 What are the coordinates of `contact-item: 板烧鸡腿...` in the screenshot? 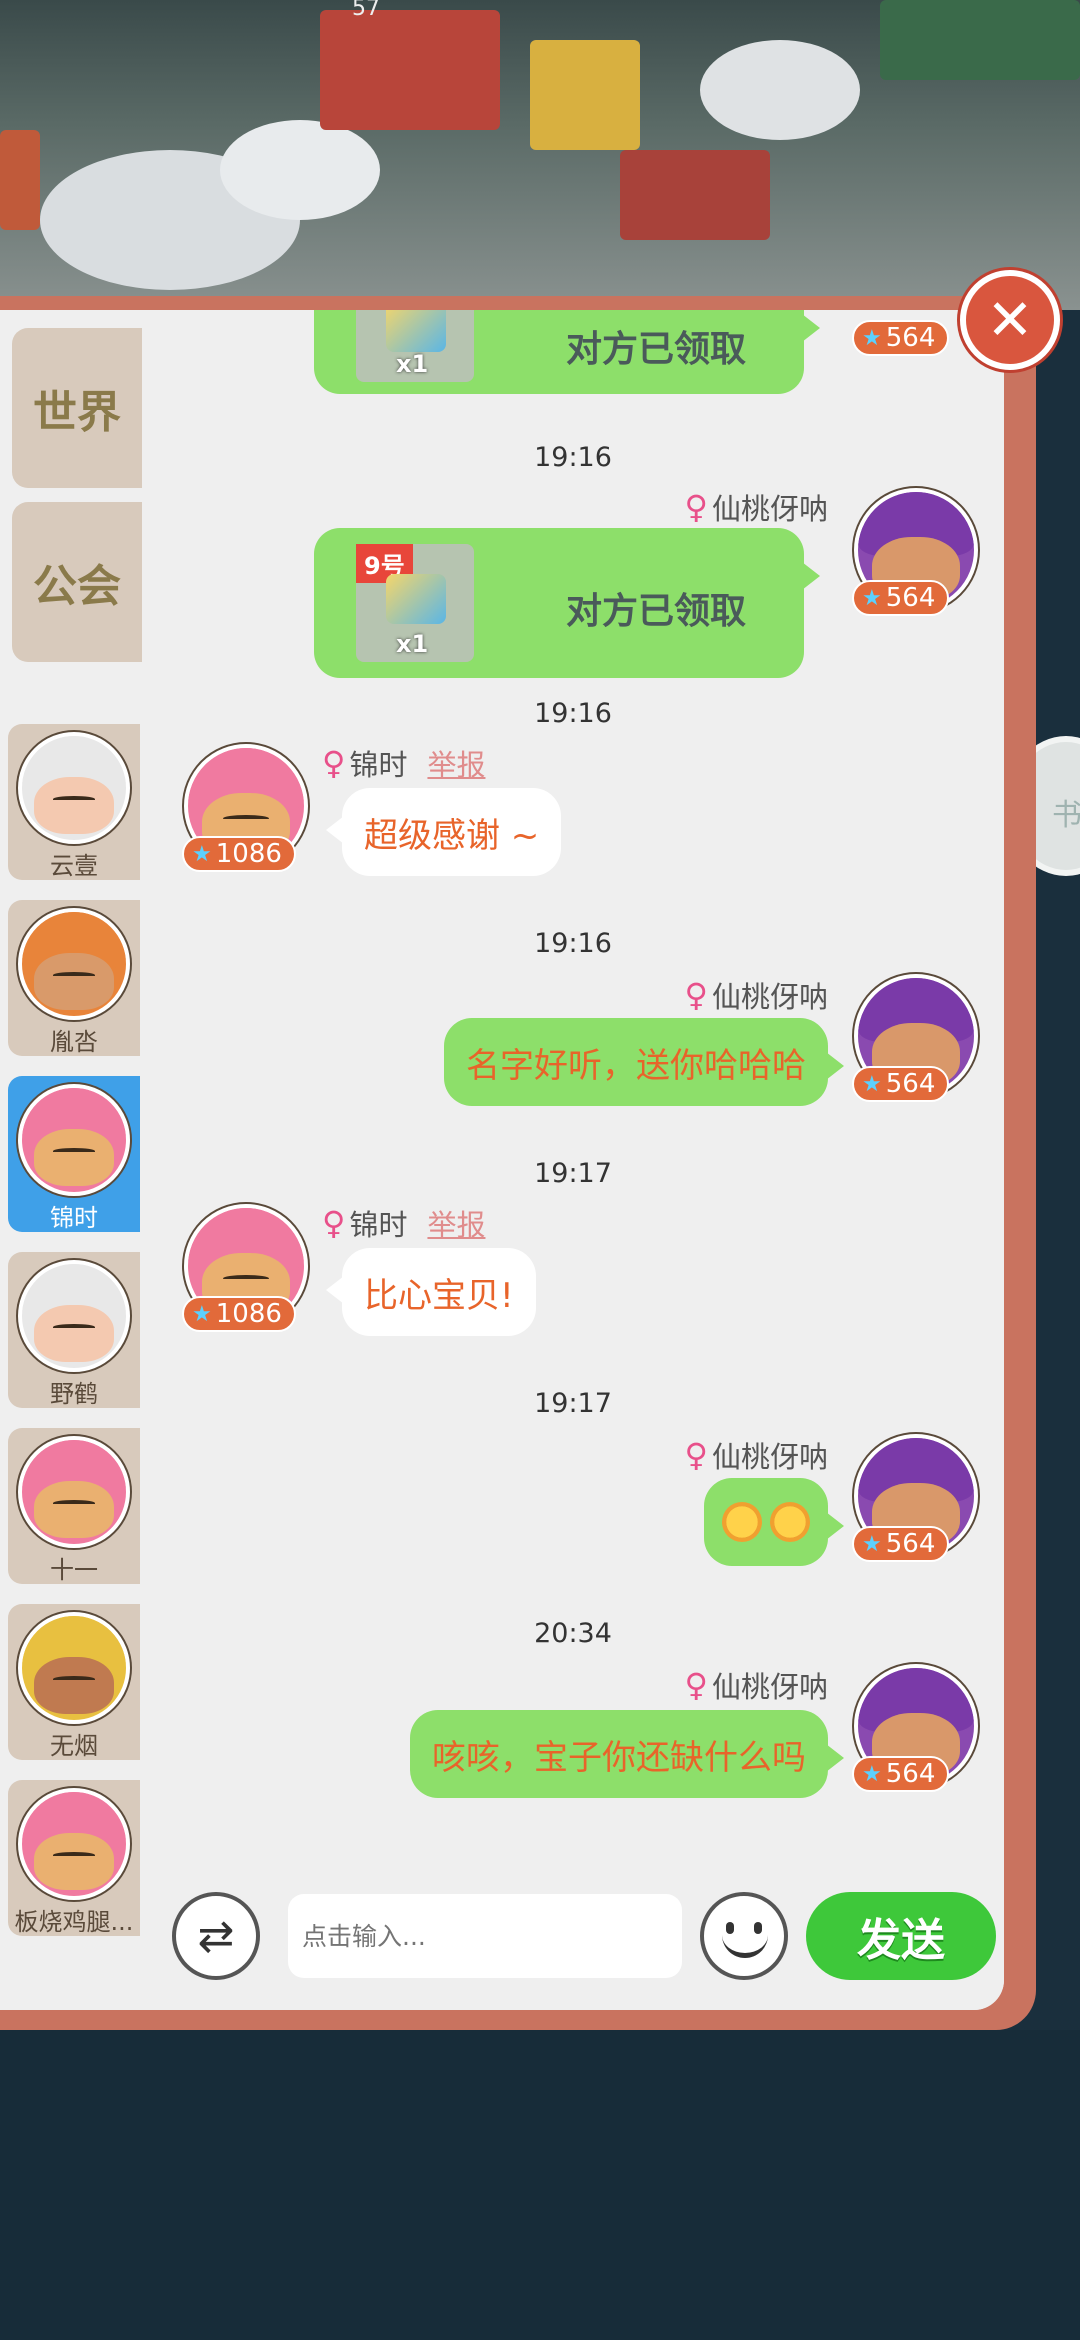 It's located at (74, 1858).